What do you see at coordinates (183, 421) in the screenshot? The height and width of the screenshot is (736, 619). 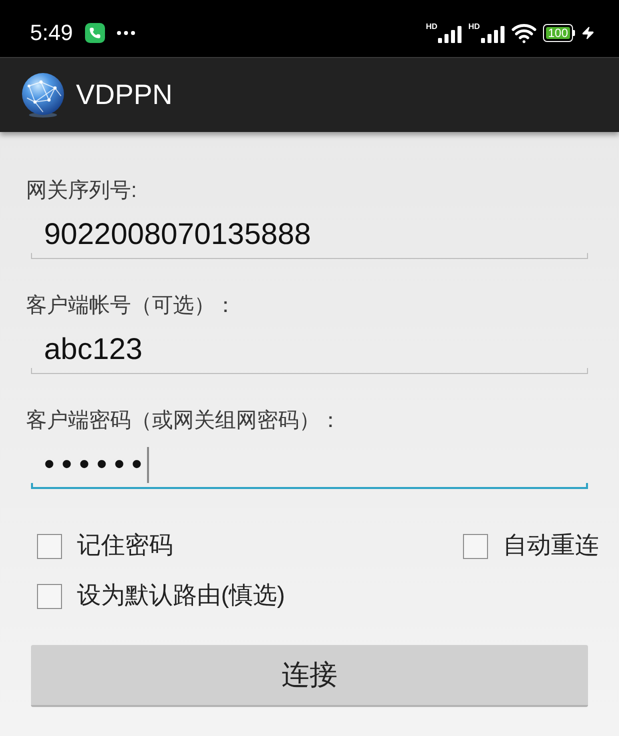 I see `field-label: 客户端密码（或网关组网密码）：` at bounding box center [183, 421].